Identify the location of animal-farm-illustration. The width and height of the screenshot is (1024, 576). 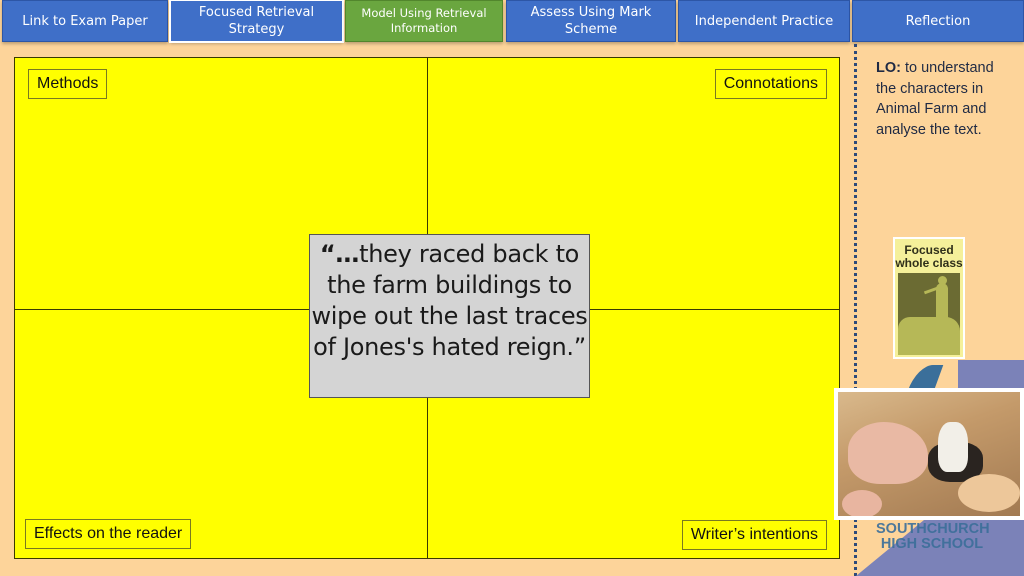
(929, 454).